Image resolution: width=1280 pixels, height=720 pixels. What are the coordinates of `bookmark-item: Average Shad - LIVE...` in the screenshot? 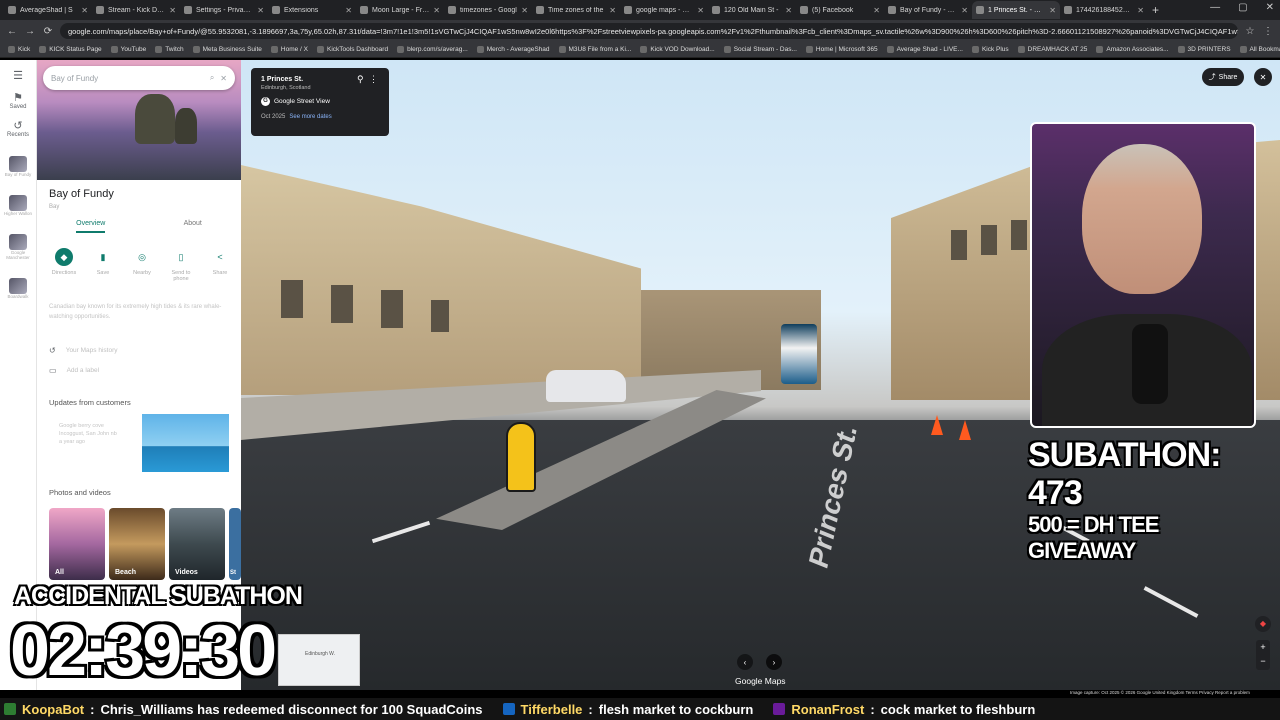 It's located at (924, 49).